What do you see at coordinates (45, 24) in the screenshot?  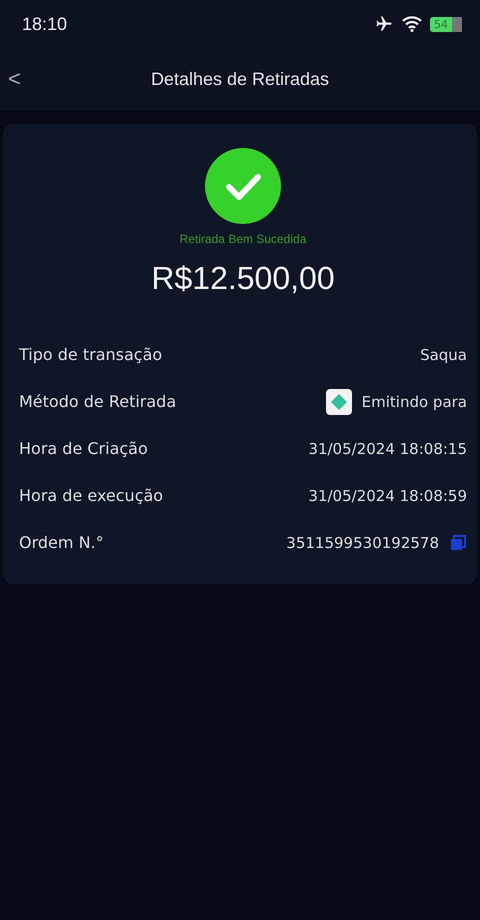 I see `status-time: 18:10` at bounding box center [45, 24].